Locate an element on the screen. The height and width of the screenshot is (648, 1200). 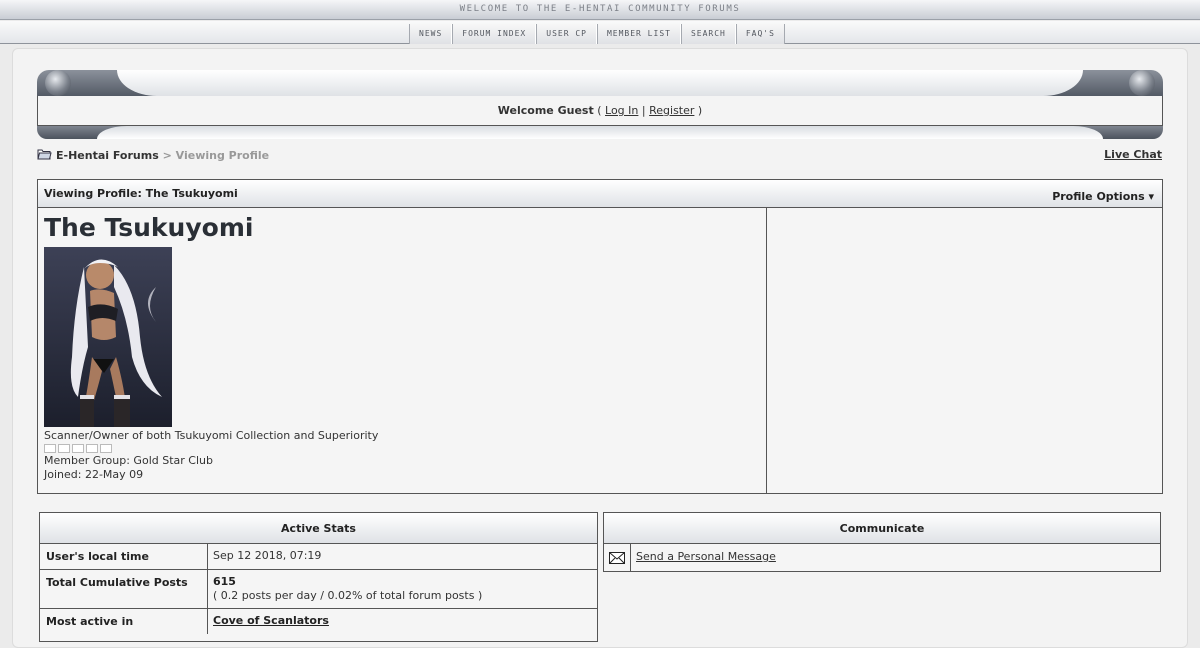
table-row: User's local time Sep 12 2018, 07:19 is located at coordinates (318, 557).